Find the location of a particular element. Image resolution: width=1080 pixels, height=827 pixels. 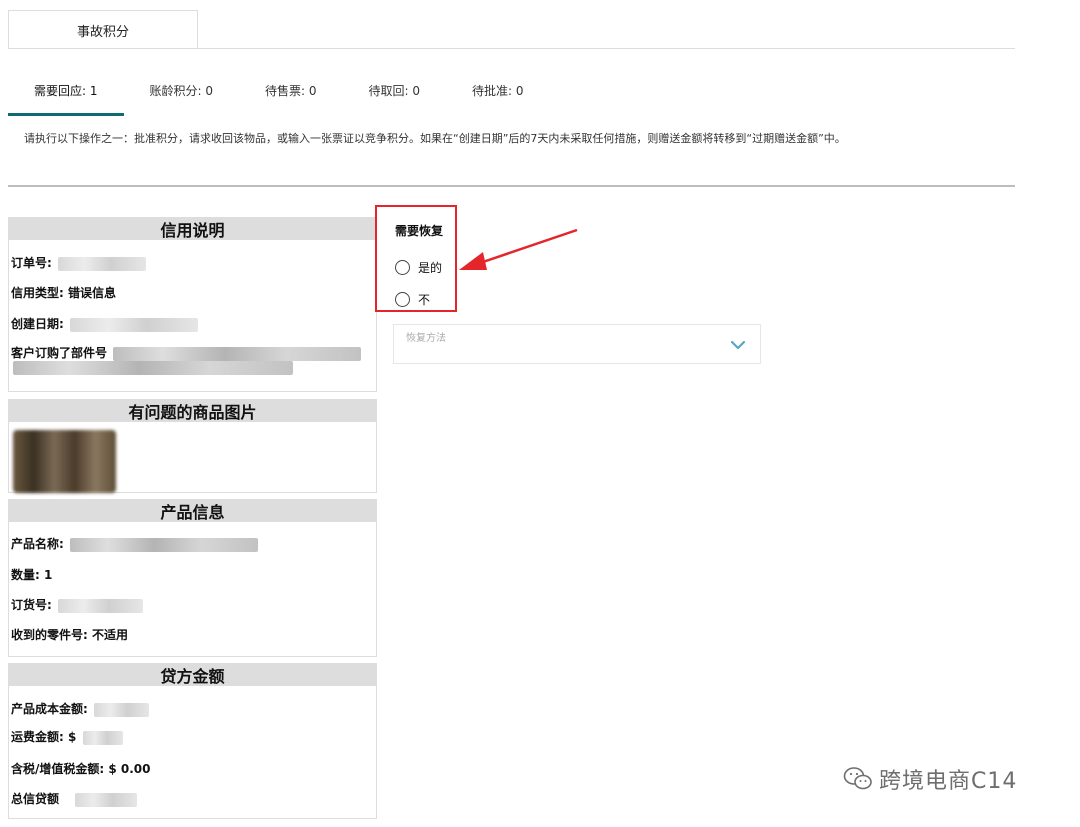

section-divider is located at coordinates (511, 186).